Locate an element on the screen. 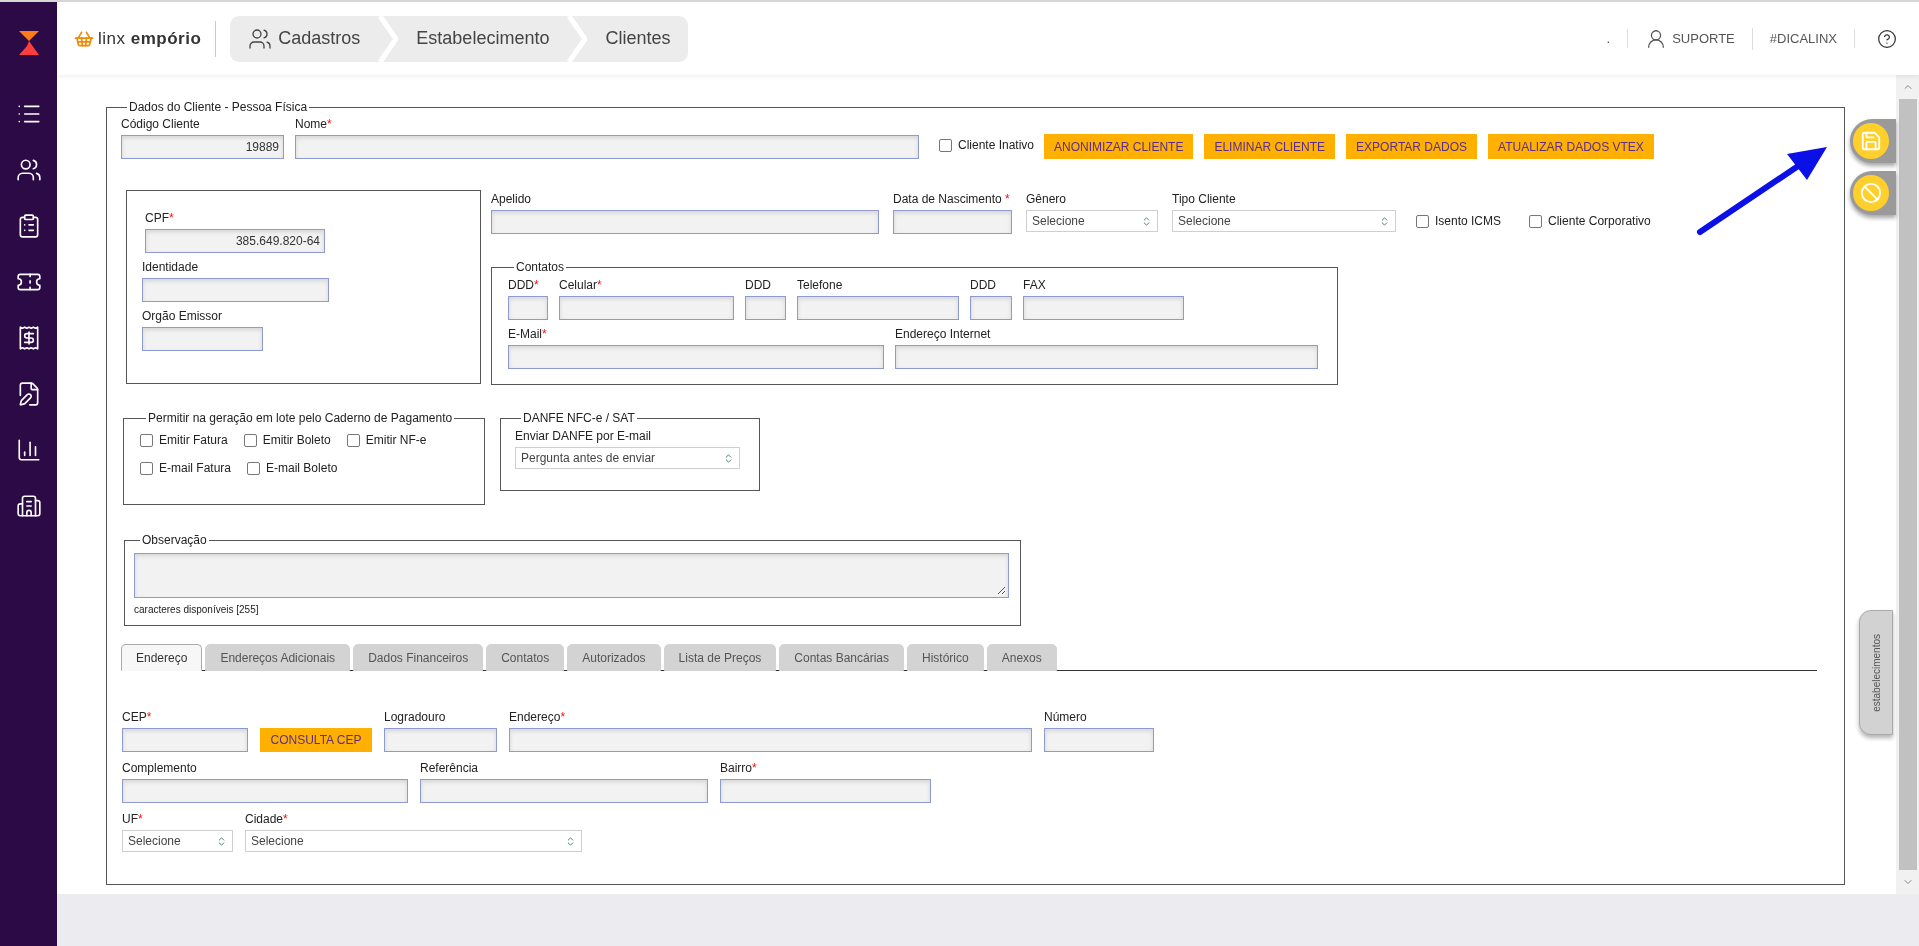  tab: Contatos is located at coordinates (525, 657).